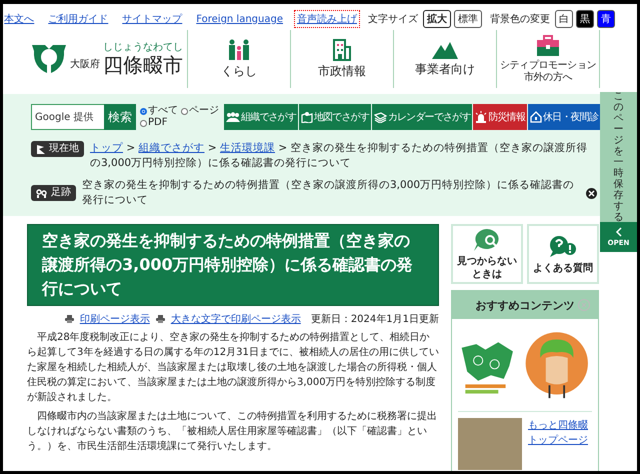 Image resolution: width=640 pixels, height=474 pixels. What do you see at coordinates (445, 50) in the screenshot?
I see `mountain-icon` at bounding box center [445, 50].